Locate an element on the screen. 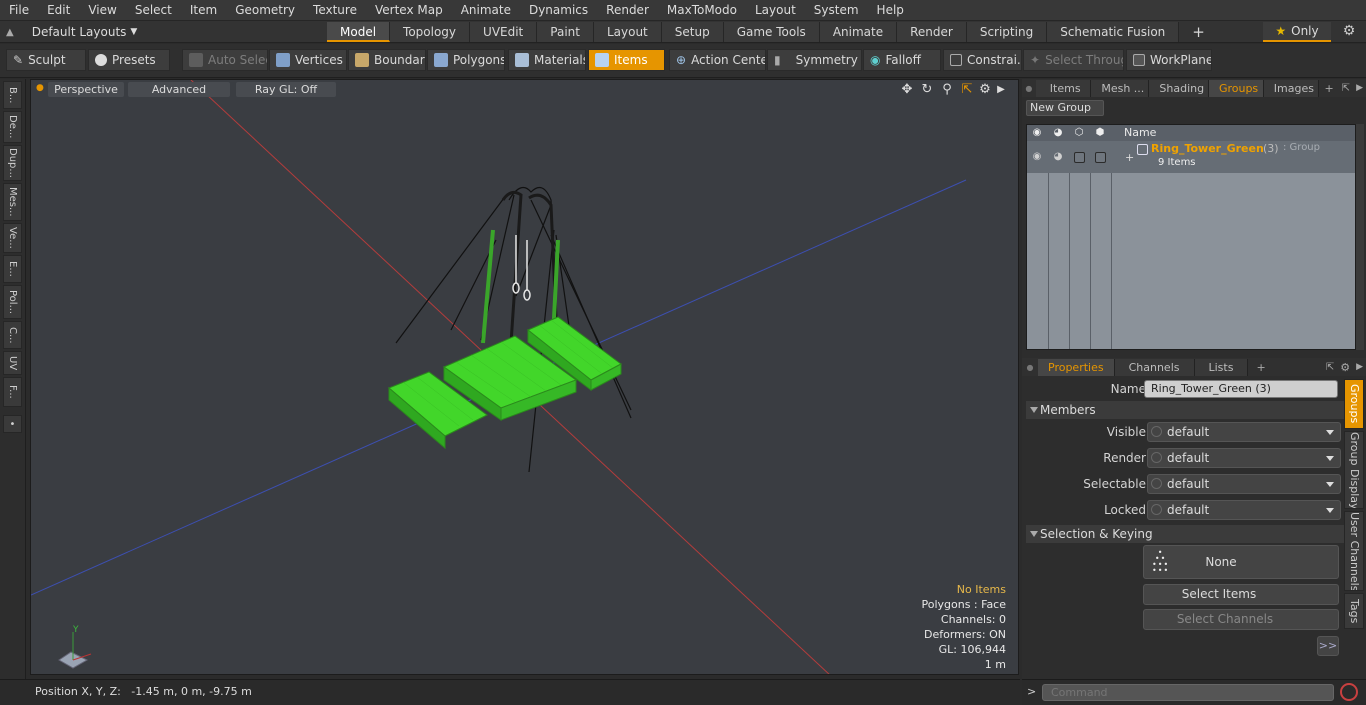  viewport-expand-icon: ▶ is located at coordinates (1001, 90).